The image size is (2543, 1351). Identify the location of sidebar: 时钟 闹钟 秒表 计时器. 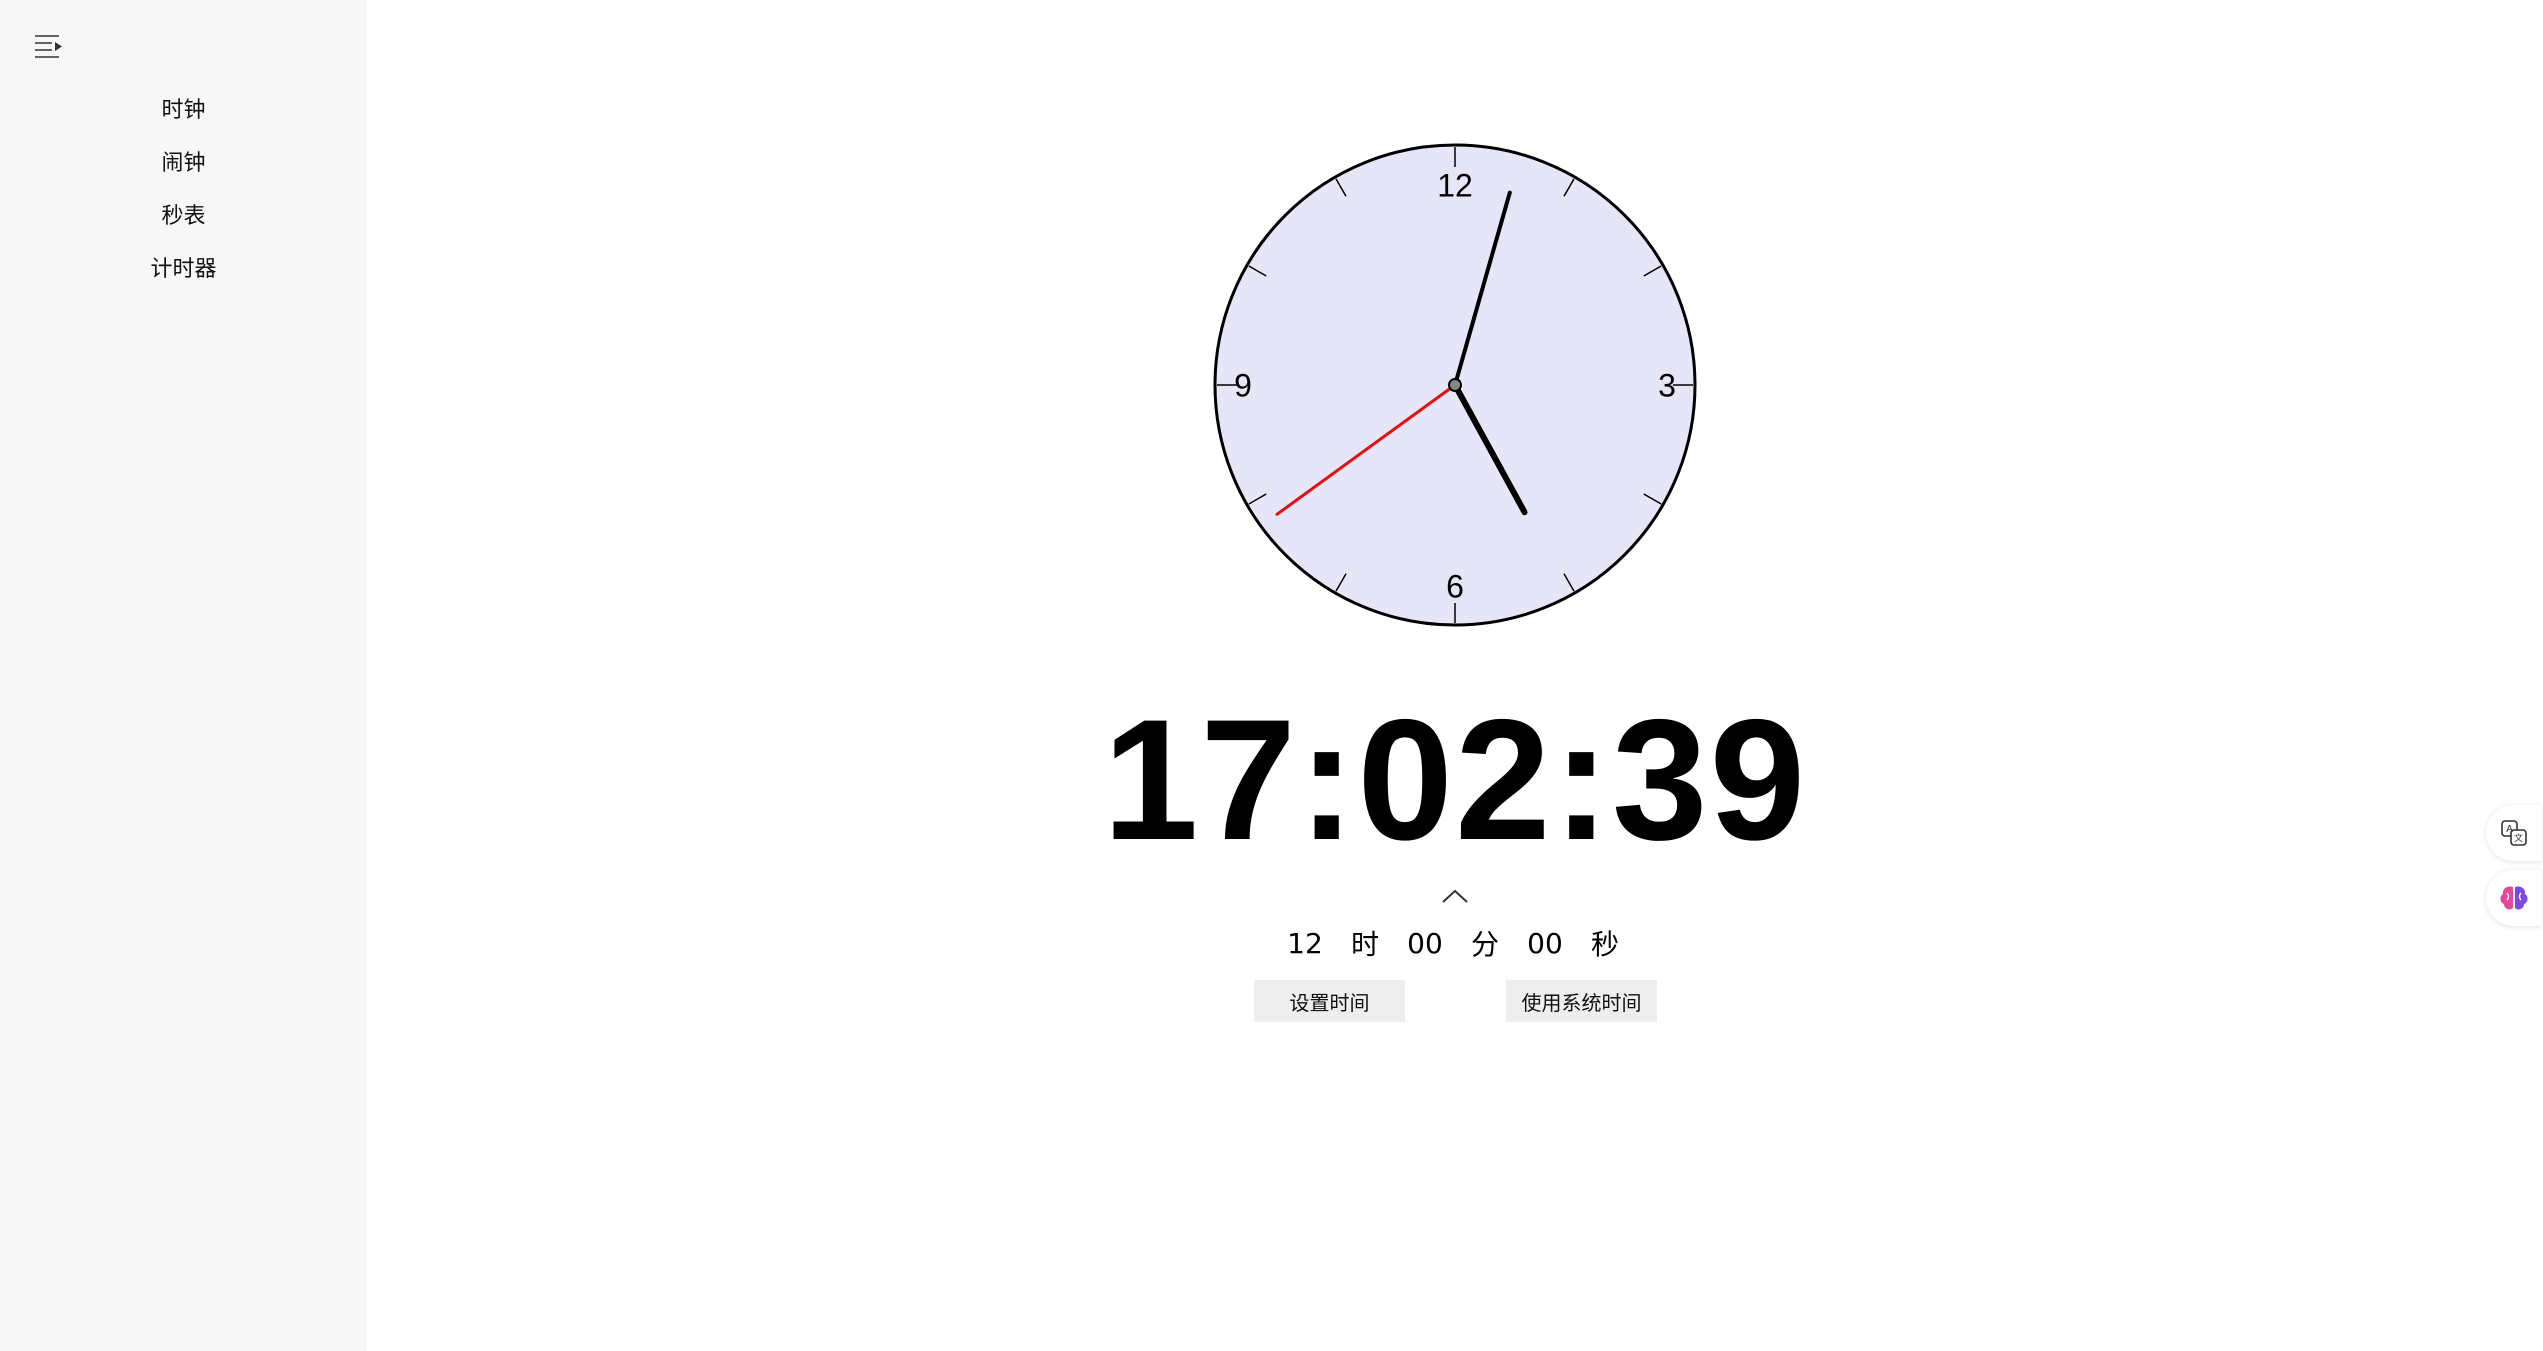
(183, 675).